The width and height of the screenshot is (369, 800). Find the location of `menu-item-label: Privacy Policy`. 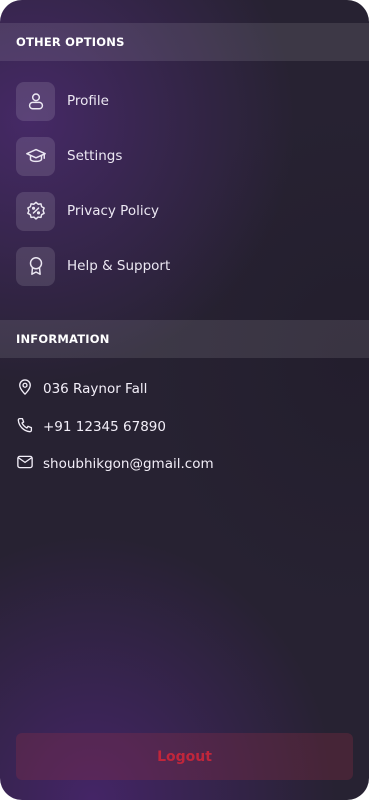

menu-item-label: Privacy Policy is located at coordinates (113, 211).